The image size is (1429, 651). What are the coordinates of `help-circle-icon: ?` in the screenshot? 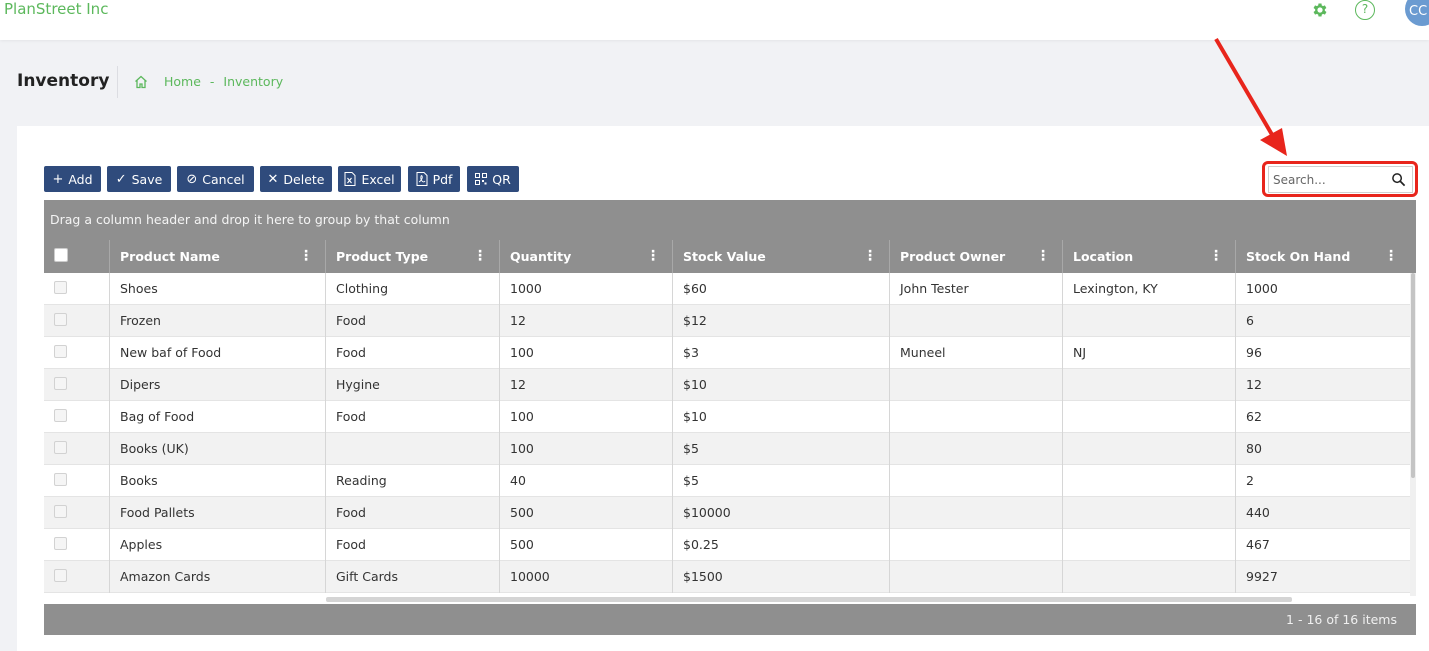 It's located at (1365, 10).